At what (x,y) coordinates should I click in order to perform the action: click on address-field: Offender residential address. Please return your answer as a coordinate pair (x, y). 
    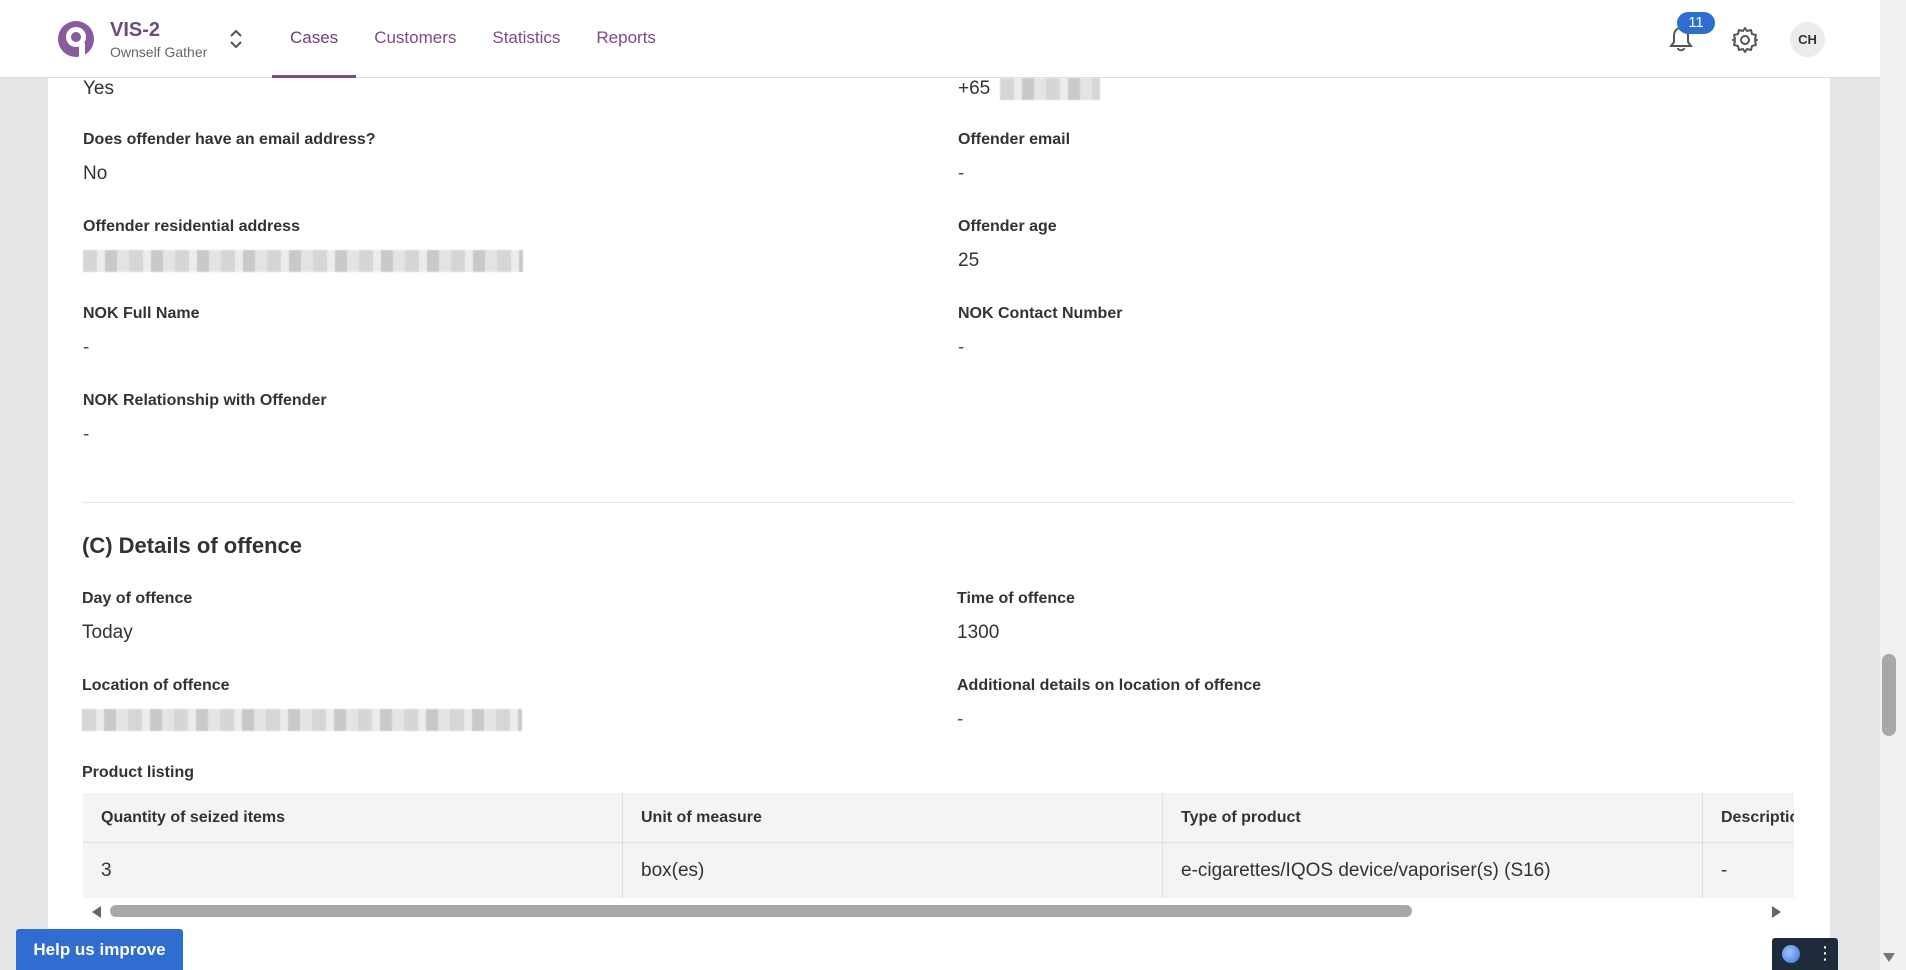
    Looking at the image, I should click on (303, 245).